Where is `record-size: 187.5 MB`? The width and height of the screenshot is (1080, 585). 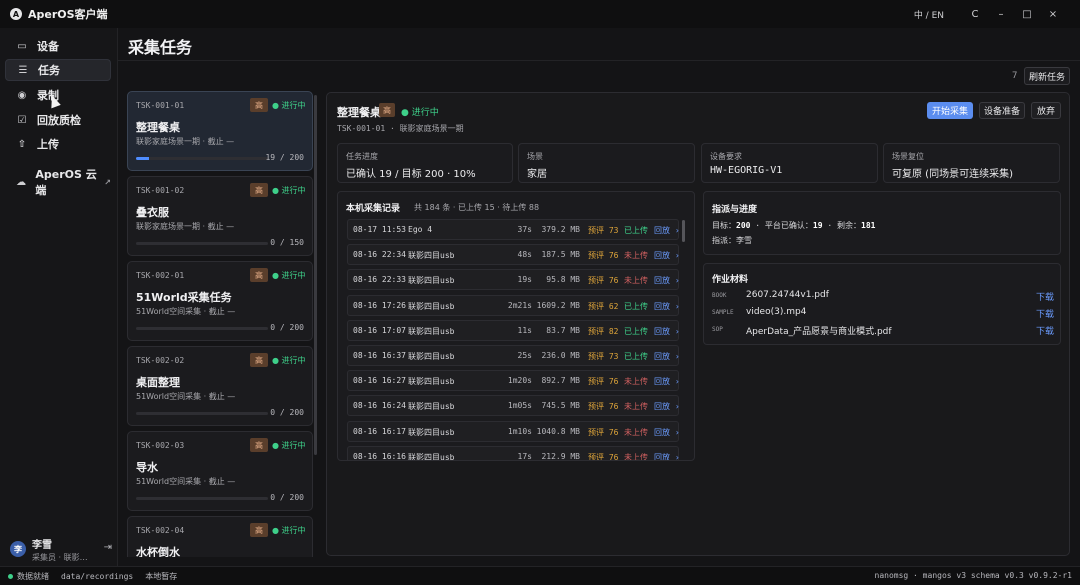
record-size: 187.5 MB is located at coordinates (560, 255).